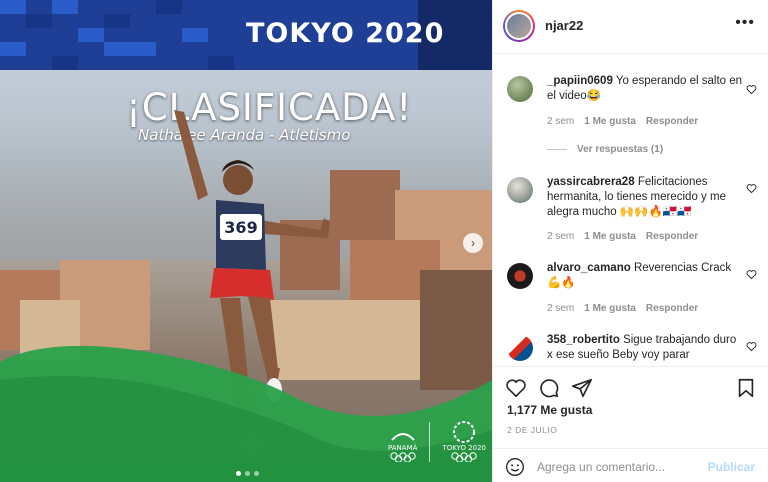 Image resolution: width=768 pixels, height=482 pixels. What do you see at coordinates (240, 227) in the screenshot?
I see `bib-number: 369` at bounding box center [240, 227].